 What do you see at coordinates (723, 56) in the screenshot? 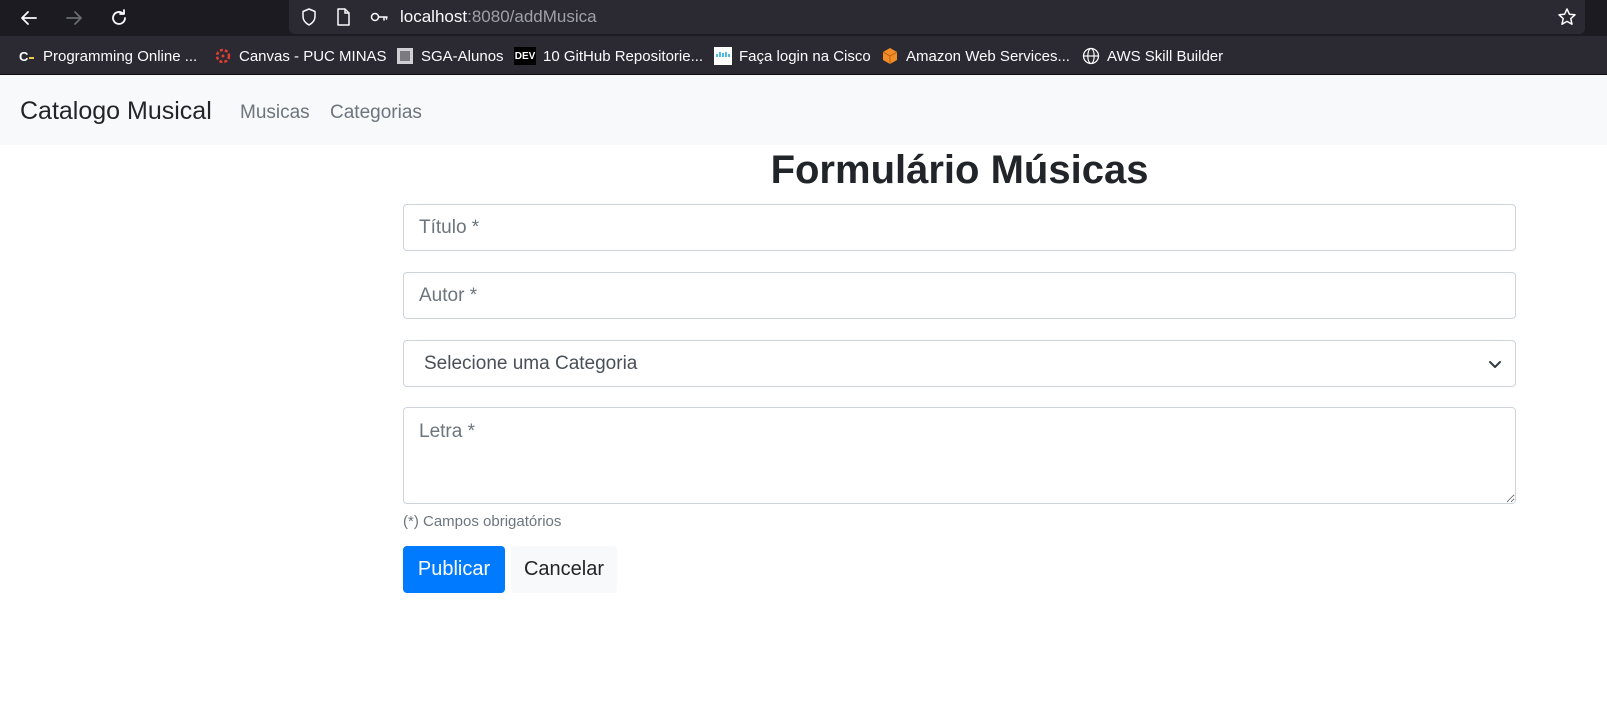
I see `cisco-icon` at bounding box center [723, 56].